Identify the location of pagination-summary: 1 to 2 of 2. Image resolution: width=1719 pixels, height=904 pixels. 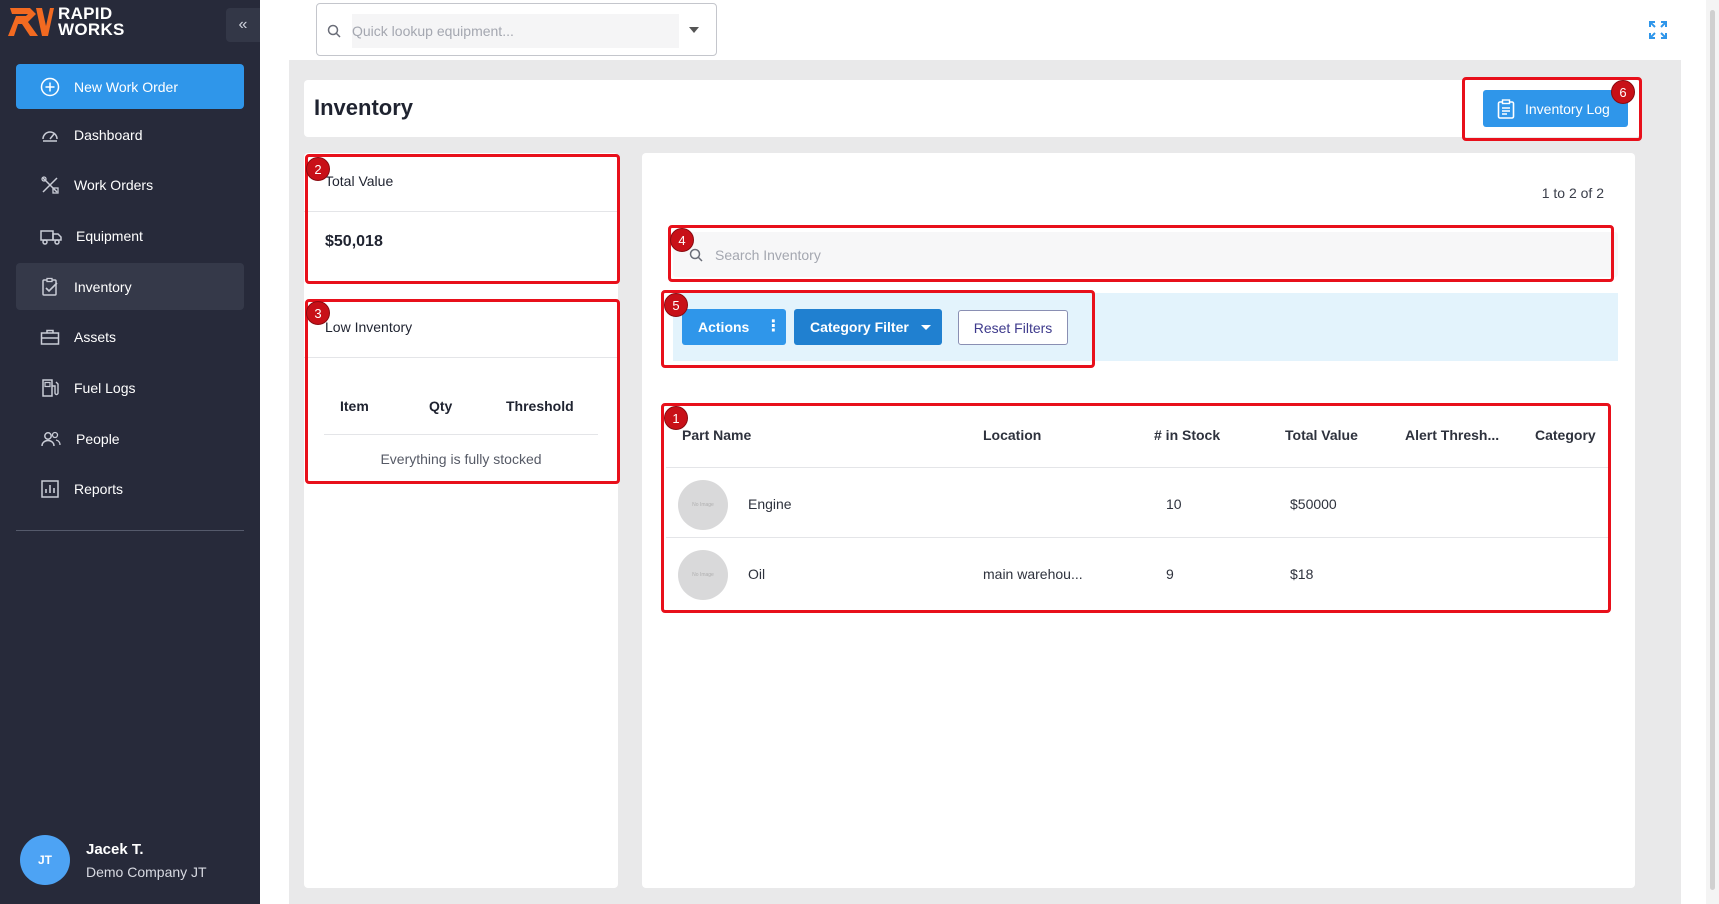
(1572, 193).